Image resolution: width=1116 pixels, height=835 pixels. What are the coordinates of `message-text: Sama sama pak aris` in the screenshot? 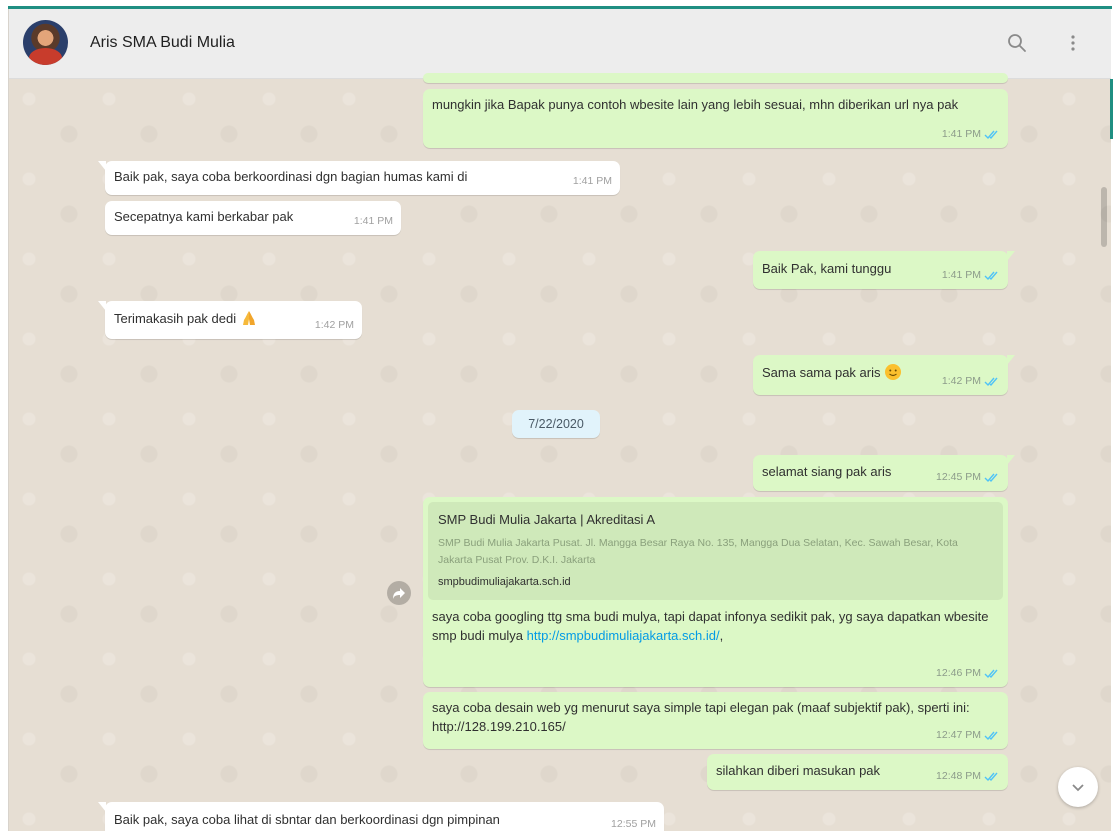 It's located at (821, 372).